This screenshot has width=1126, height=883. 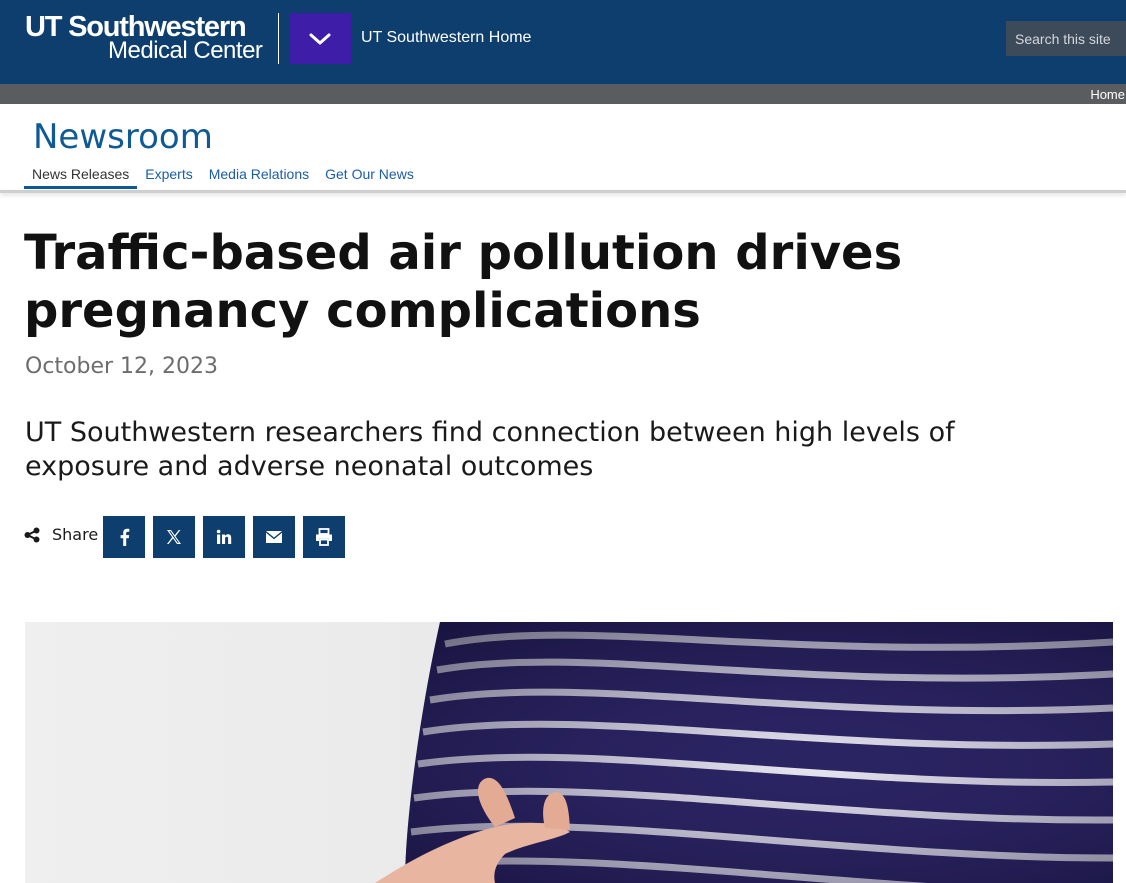 What do you see at coordinates (123, 137) in the screenshot?
I see `section-title: Newsroom` at bounding box center [123, 137].